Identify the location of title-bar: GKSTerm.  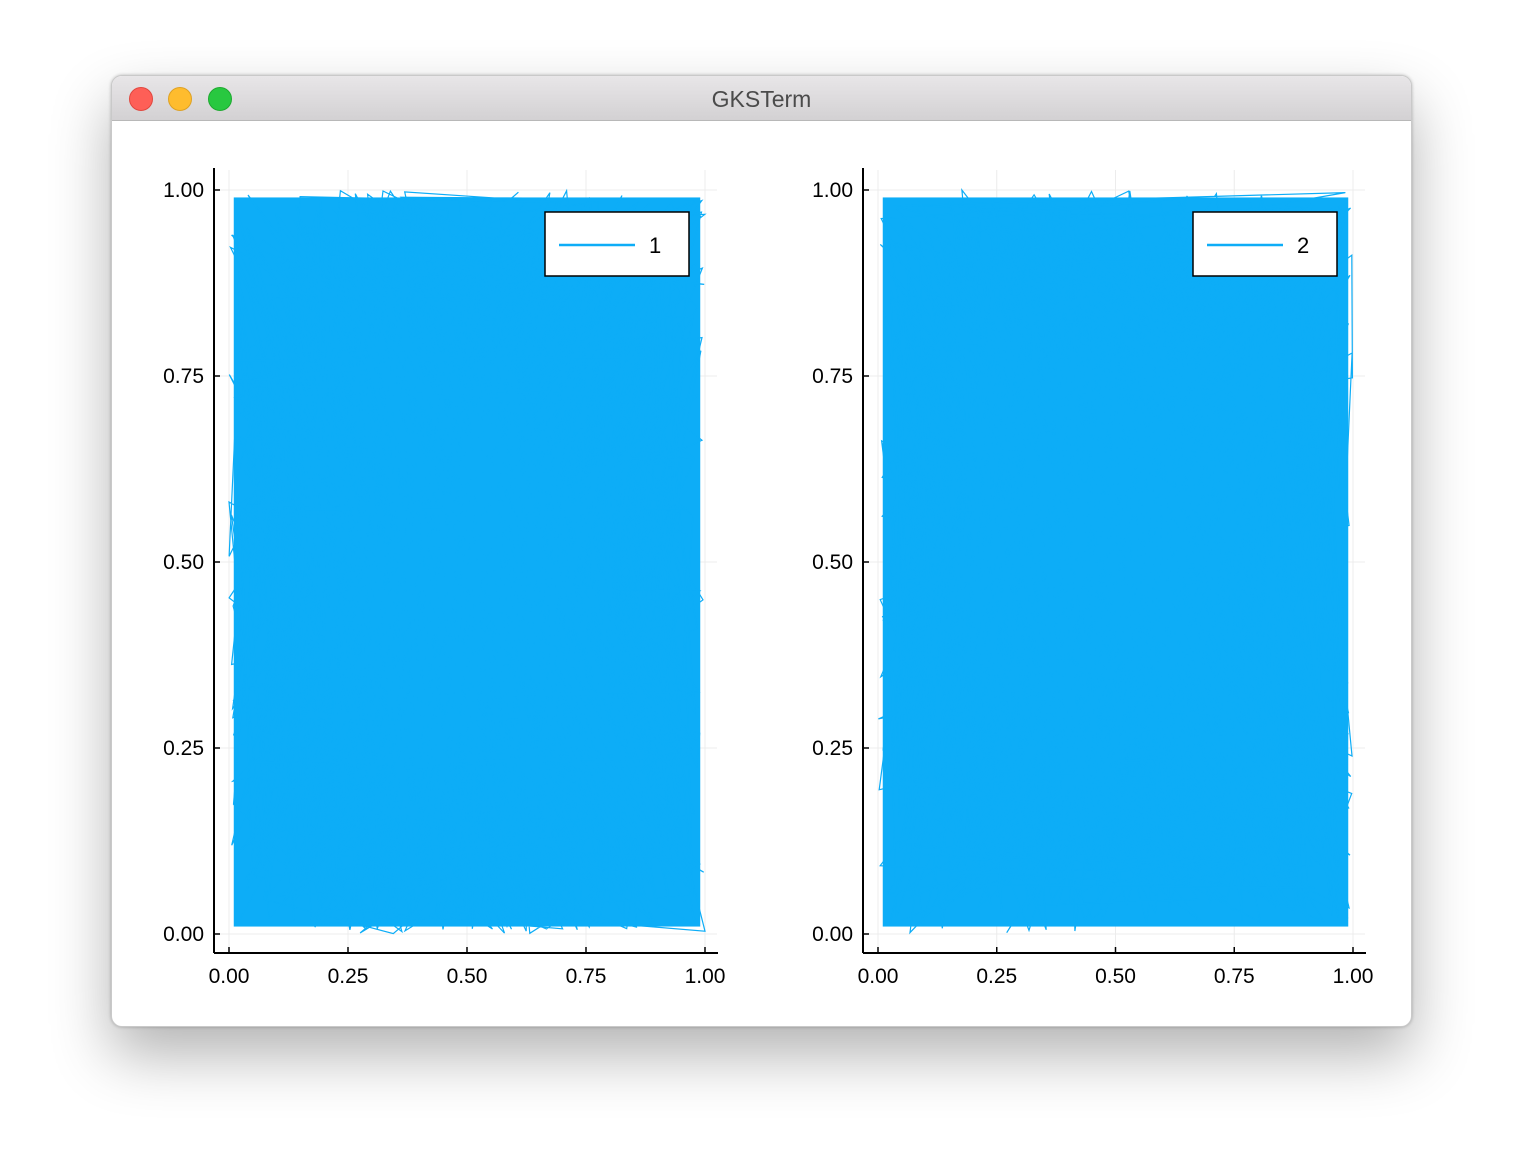
(761, 98).